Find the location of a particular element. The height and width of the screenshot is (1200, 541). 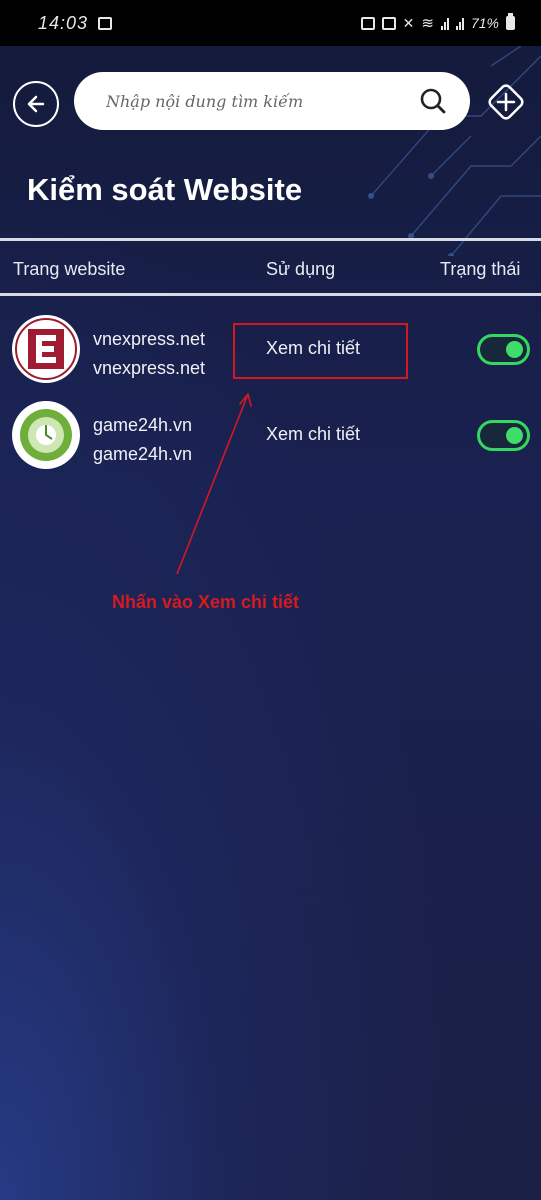

divider-bottom is located at coordinates (270, 294).